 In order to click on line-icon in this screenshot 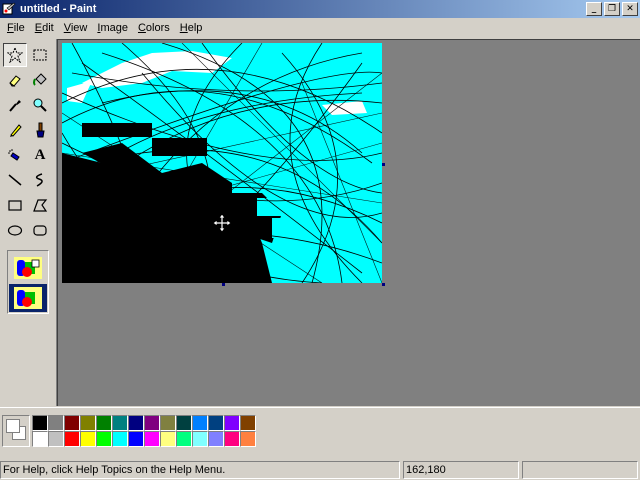, I will do `click(15, 180)`.